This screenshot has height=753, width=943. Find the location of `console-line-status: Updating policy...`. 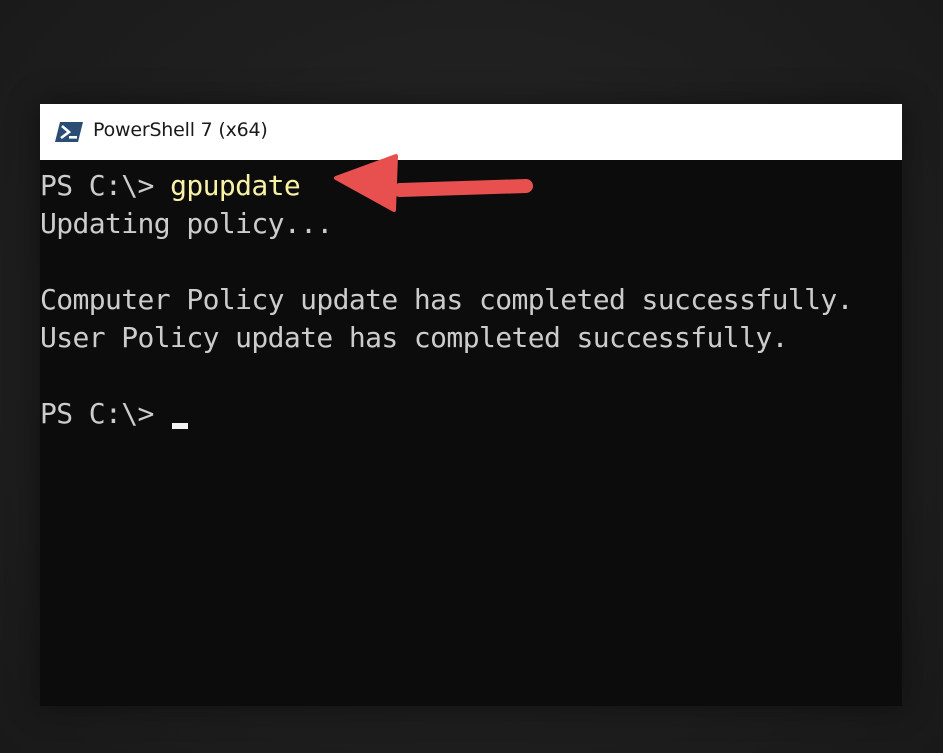

console-line-status: Updating policy... is located at coordinates (186, 223).